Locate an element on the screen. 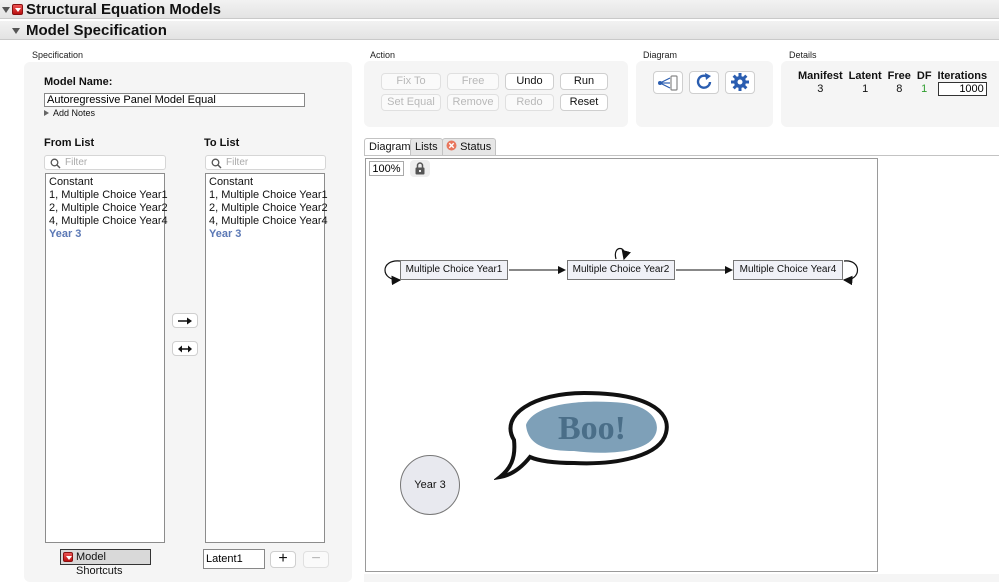 This screenshot has height=582, width=999. set-equal-button: Set Equal is located at coordinates (411, 102).